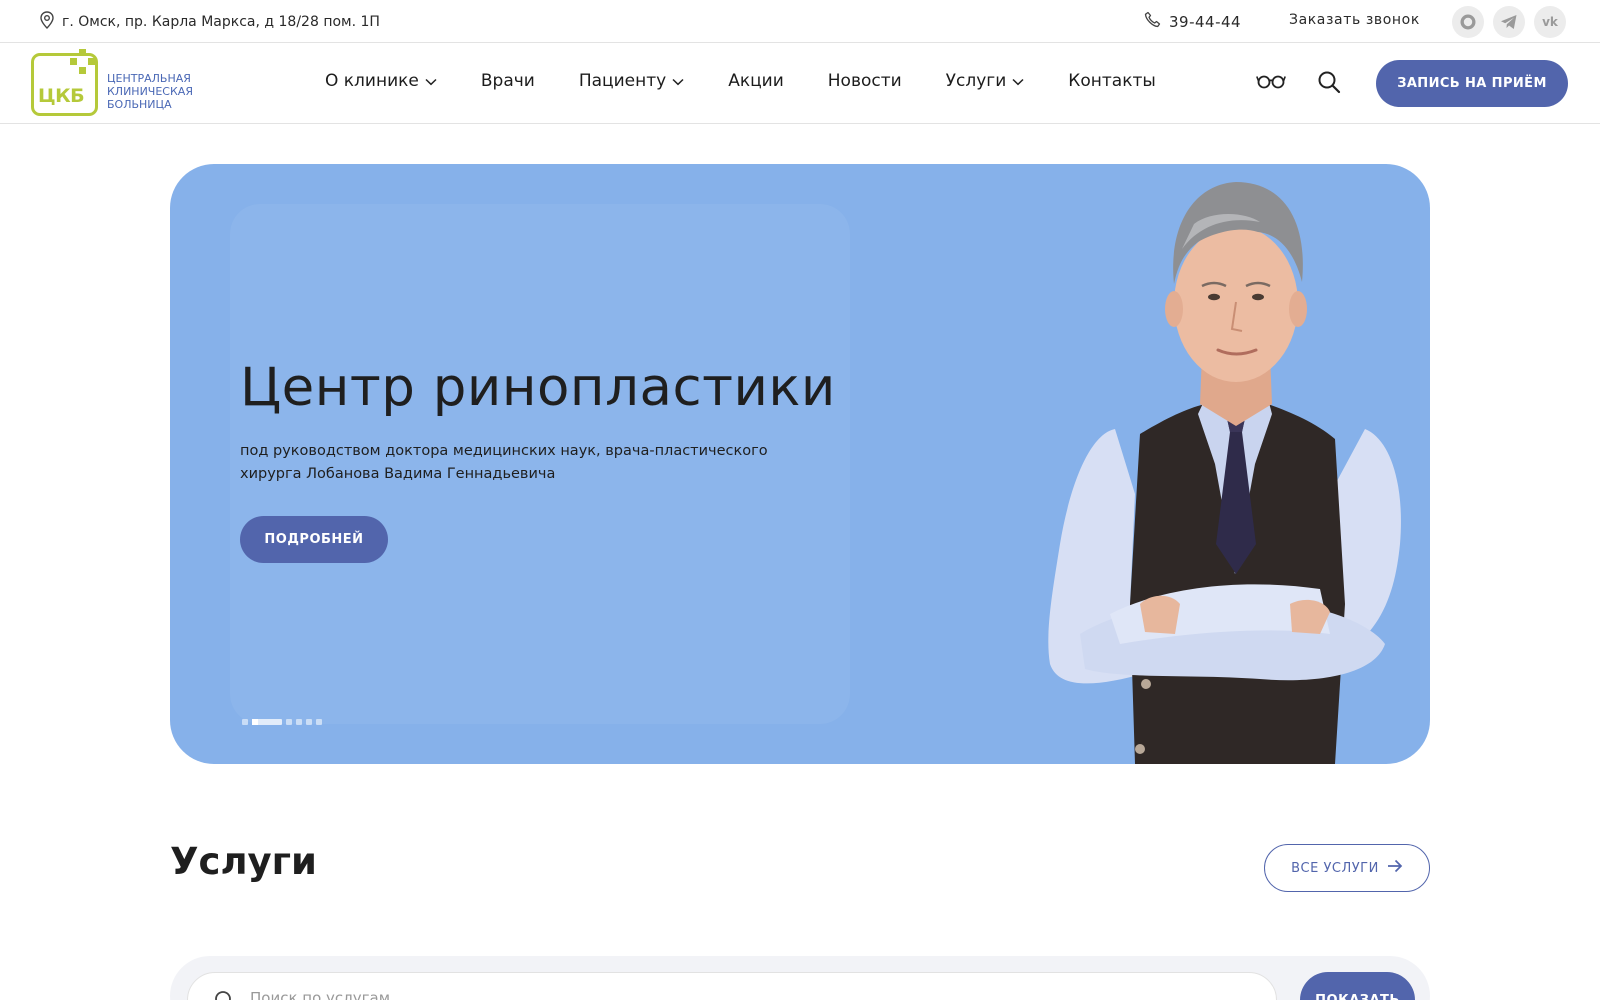 Image resolution: width=1600 pixels, height=1000 pixels. What do you see at coordinates (267, 722) in the screenshot?
I see `slide-dot-active` at bounding box center [267, 722].